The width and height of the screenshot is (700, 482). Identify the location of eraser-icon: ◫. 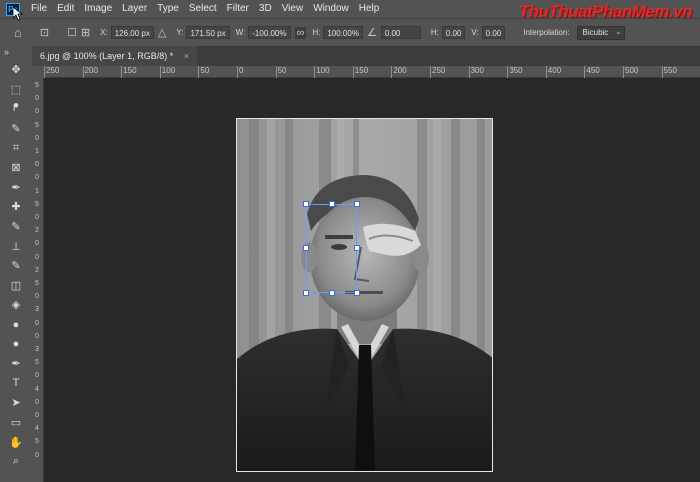
(16, 286).